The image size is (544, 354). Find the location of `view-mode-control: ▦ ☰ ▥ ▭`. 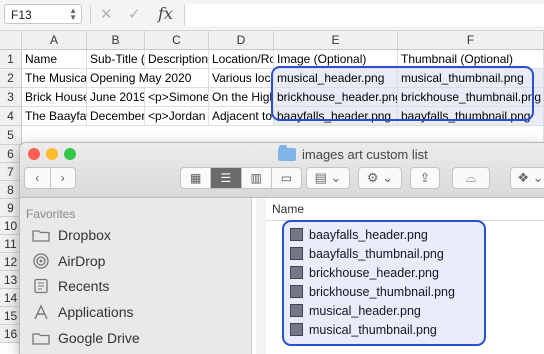

view-mode-control: ▦ ☰ ▥ ▭ is located at coordinates (241, 178).